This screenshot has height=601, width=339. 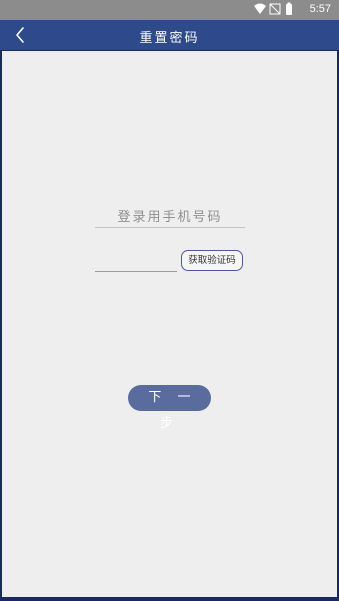 I want to click on get-verification-code-button: 获取验证码, so click(x=212, y=260).